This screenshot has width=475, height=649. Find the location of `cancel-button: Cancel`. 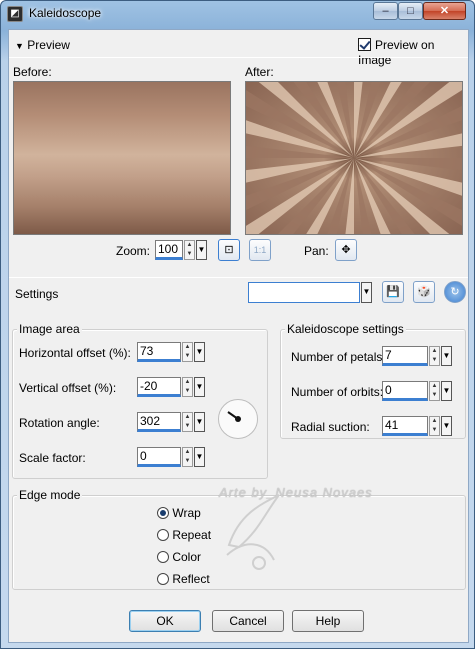

cancel-button: Cancel is located at coordinates (248, 621).